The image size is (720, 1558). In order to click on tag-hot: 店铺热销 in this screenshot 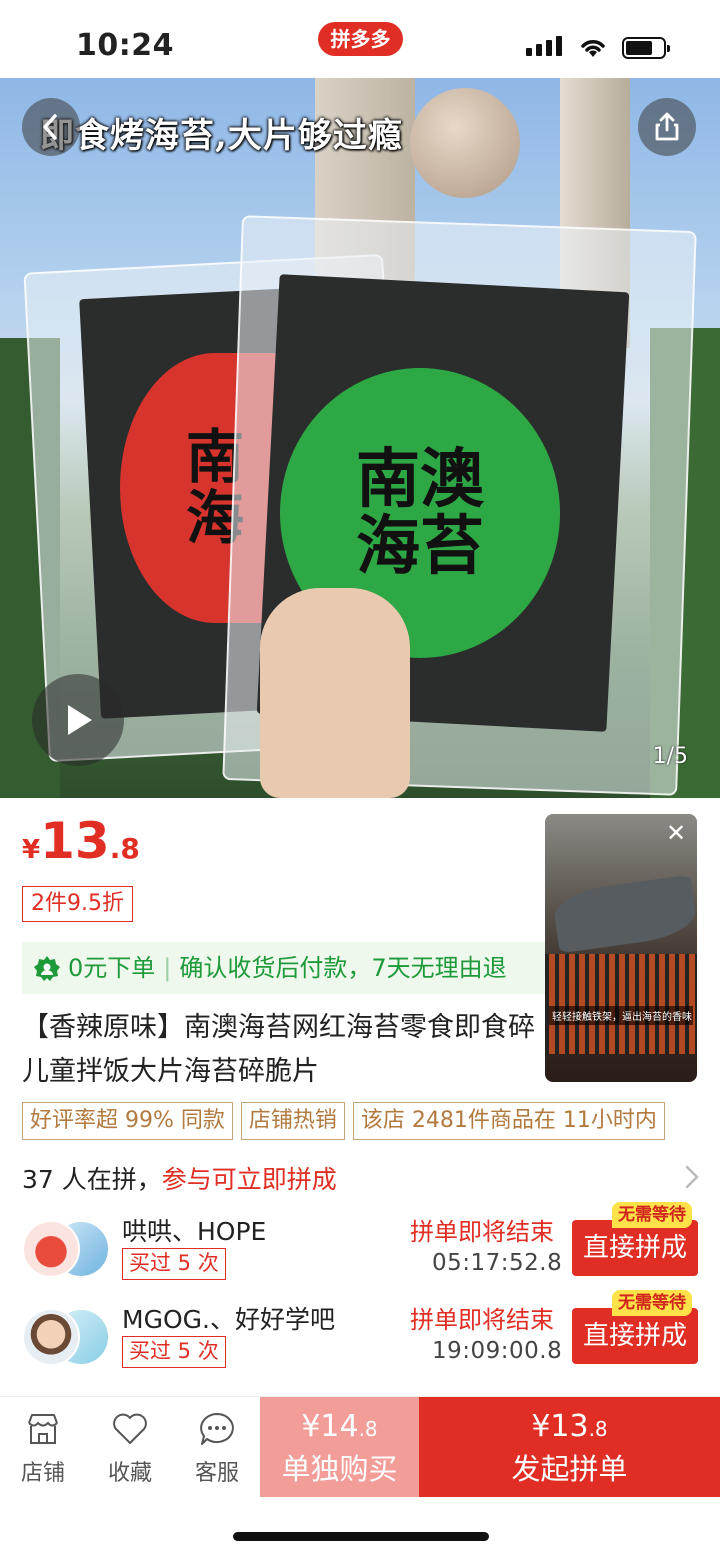, I will do `click(292, 1121)`.